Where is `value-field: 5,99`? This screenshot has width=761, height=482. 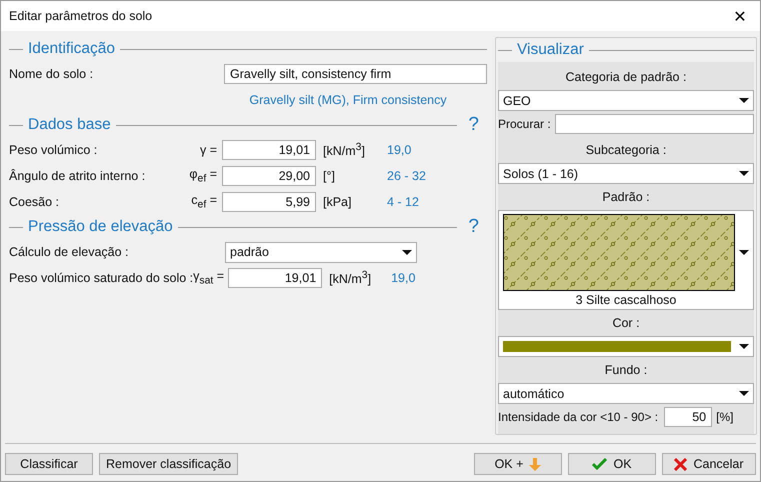
value-field: 5,99 is located at coordinates (269, 202).